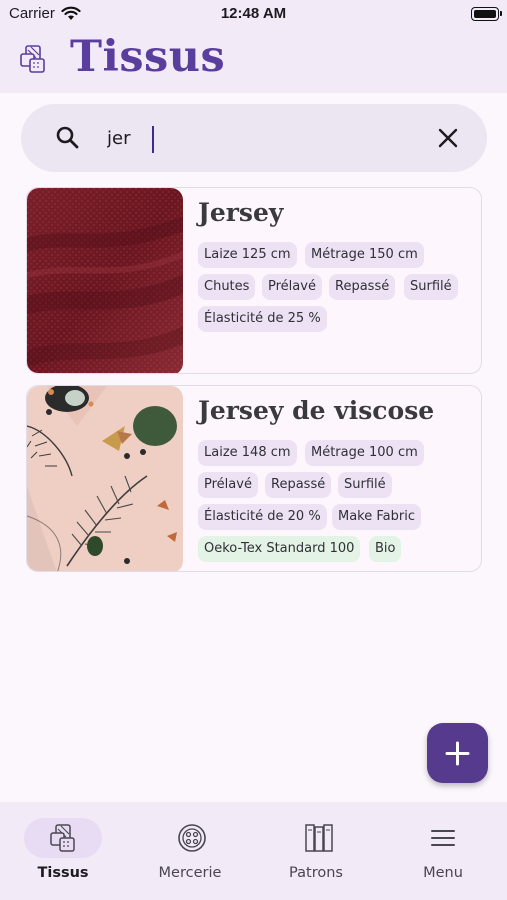  Describe the element at coordinates (247, 453) in the screenshot. I see `tag-chip: Laize 148 cm` at that location.